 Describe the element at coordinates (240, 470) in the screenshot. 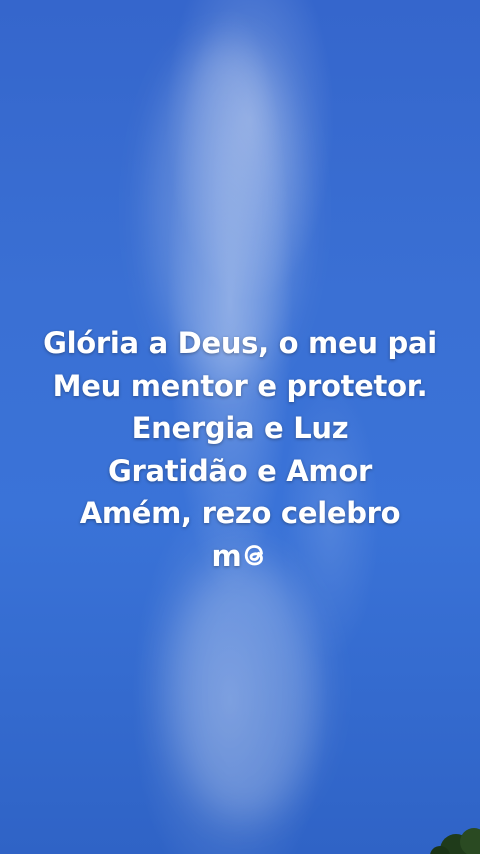

I see `caption-line: Gratidão e Amor` at that location.